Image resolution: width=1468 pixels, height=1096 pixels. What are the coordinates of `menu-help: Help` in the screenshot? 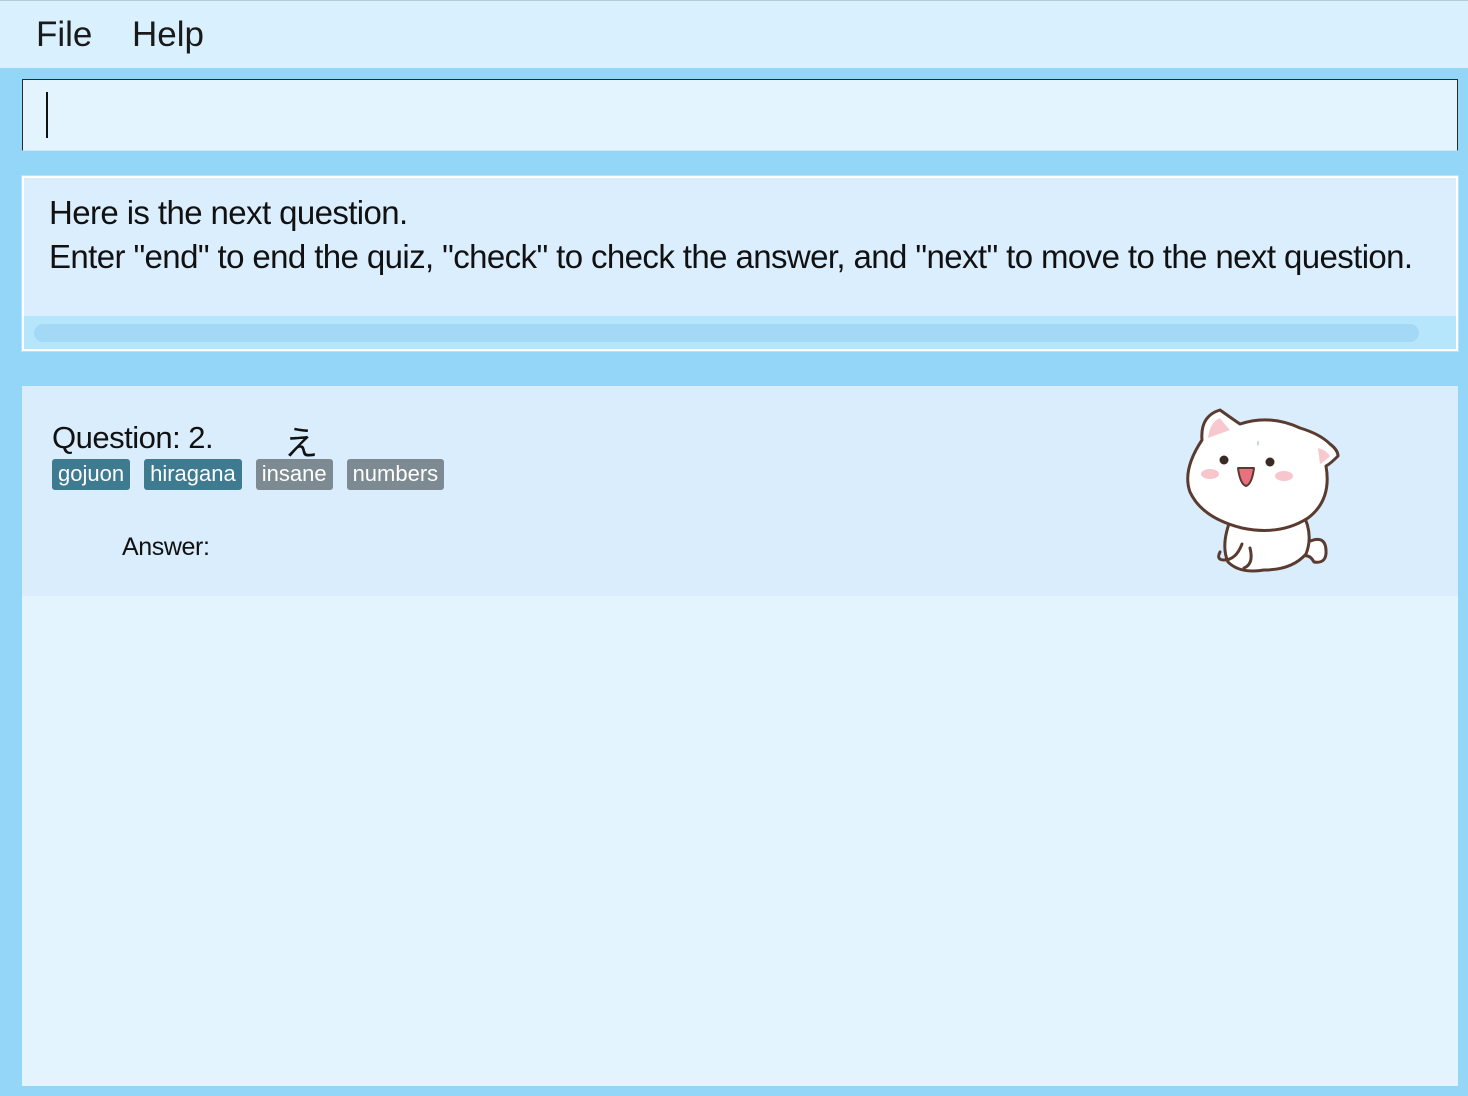 It's located at (168, 35).